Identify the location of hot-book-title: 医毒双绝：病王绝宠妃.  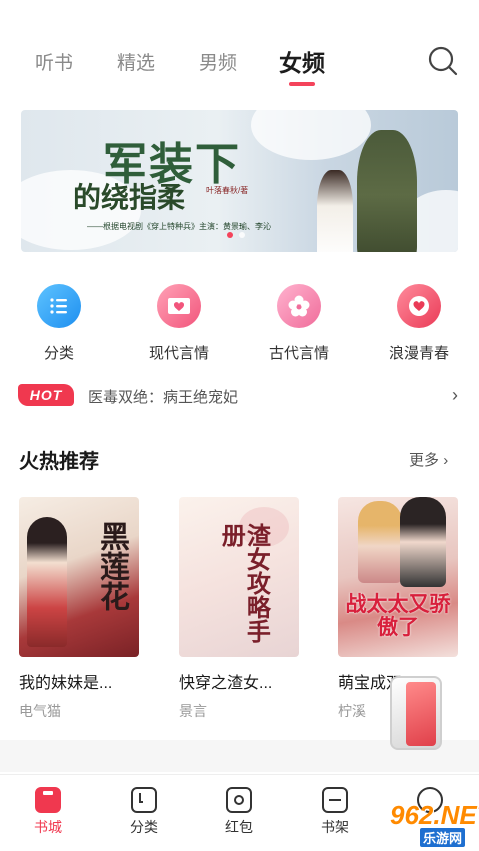
(163, 396).